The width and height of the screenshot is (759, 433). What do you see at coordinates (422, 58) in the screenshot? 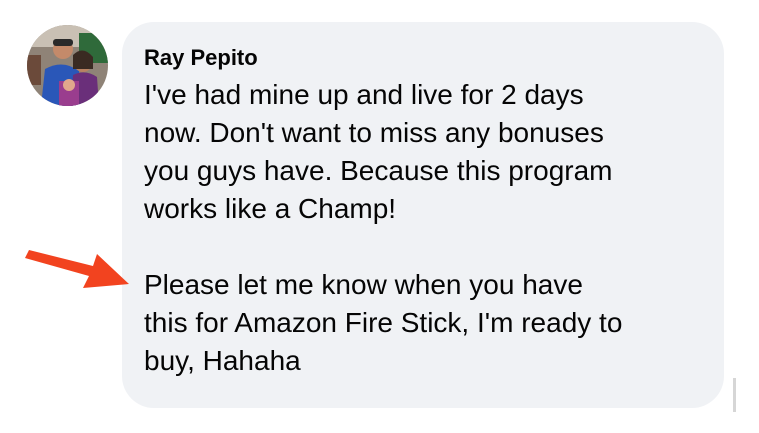
I see `comment-author: Ray Pepito` at bounding box center [422, 58].